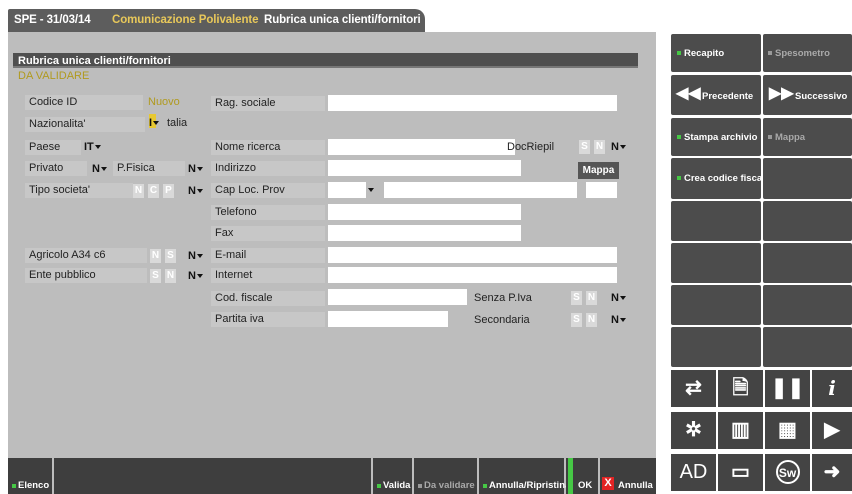 This screenshot has width=852, height=494. I want to click on card-icon: ▭, so click(740, 472).